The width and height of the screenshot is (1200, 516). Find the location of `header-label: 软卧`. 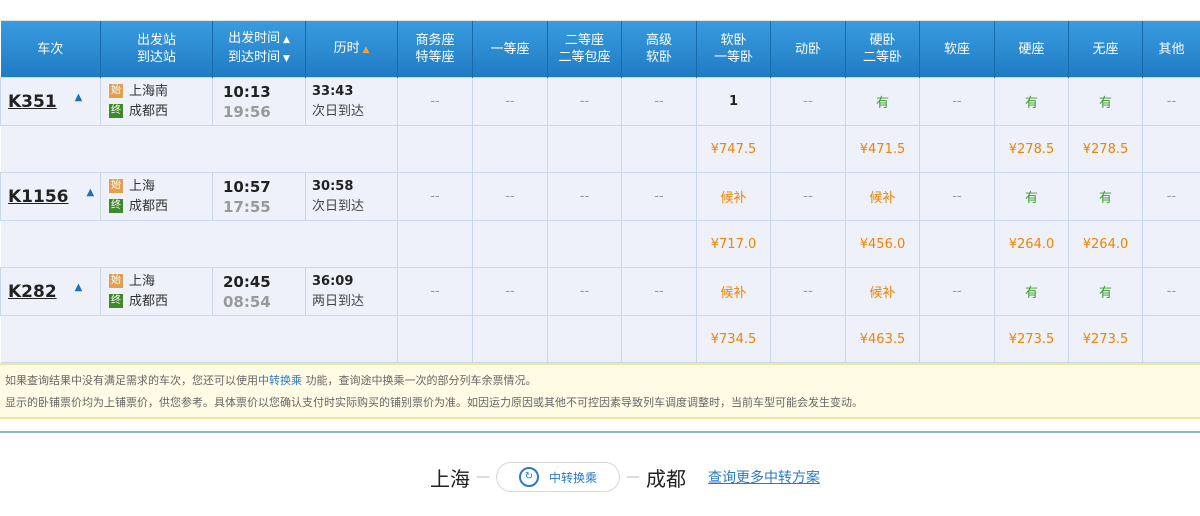

header-label: 软卧 is located at coordinates (733, 40).